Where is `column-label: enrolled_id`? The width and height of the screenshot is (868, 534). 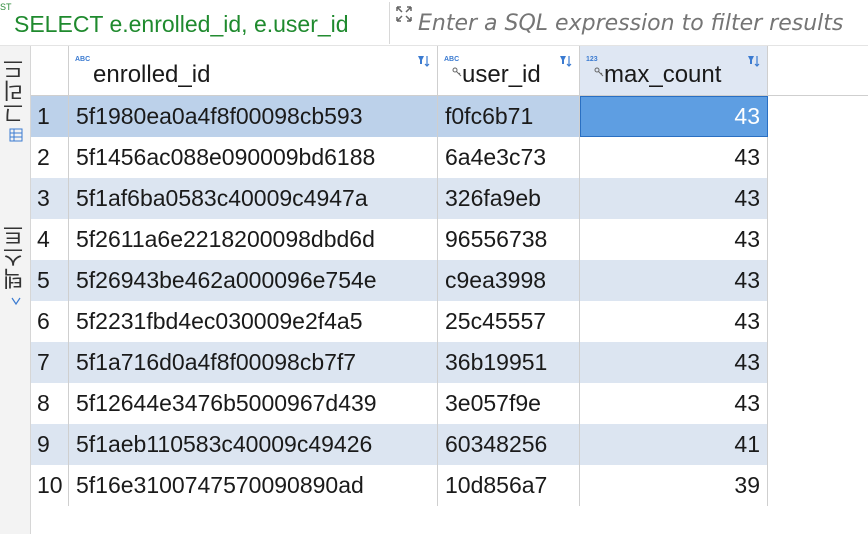
column-label: enrolled_id is located at coordinates (152, 74).